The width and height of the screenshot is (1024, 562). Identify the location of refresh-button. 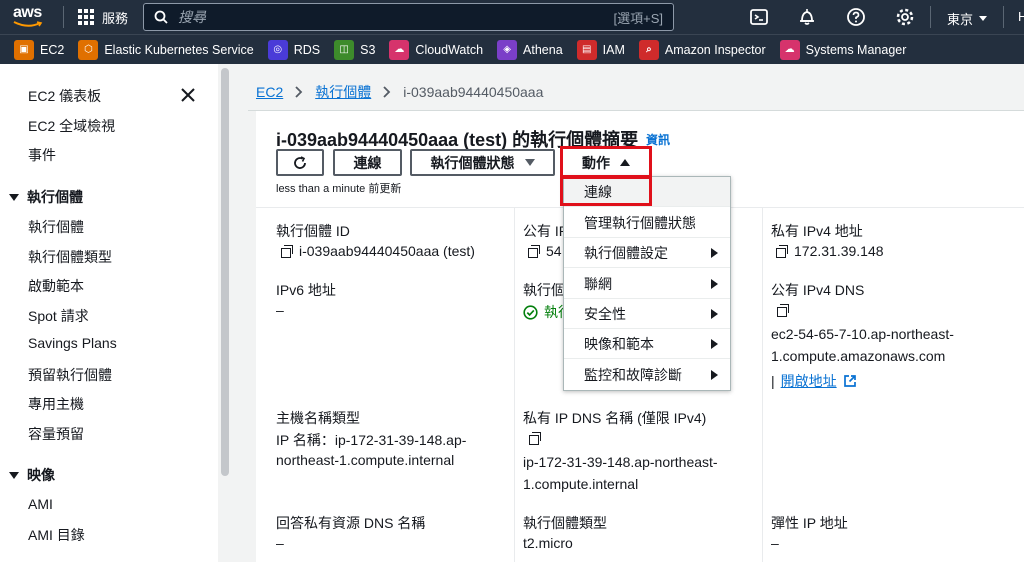
(300, 162).